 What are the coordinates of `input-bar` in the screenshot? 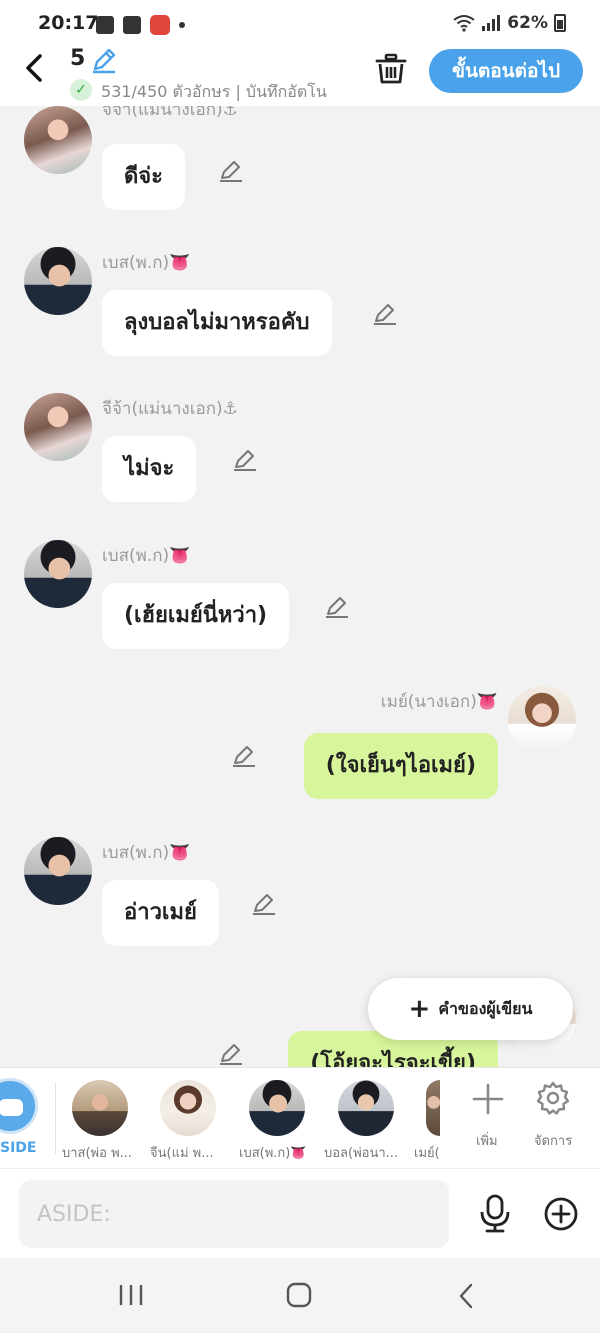 It's located at (300, 1213).